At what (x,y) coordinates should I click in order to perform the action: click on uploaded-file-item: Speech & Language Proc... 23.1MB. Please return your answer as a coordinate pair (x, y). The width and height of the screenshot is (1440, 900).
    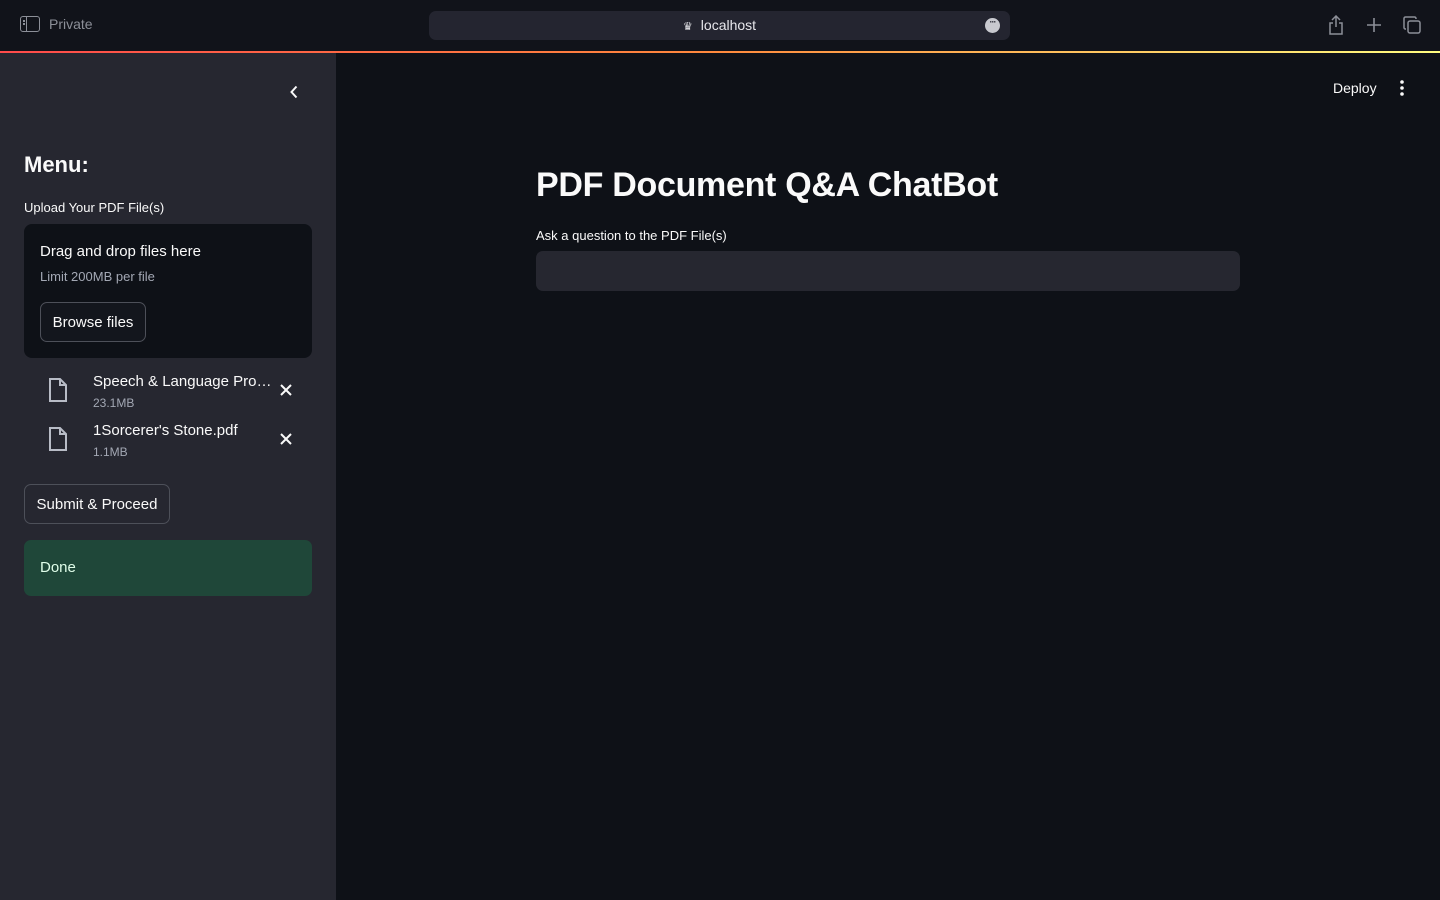
    Looking at the image, I should click on (168, 391).